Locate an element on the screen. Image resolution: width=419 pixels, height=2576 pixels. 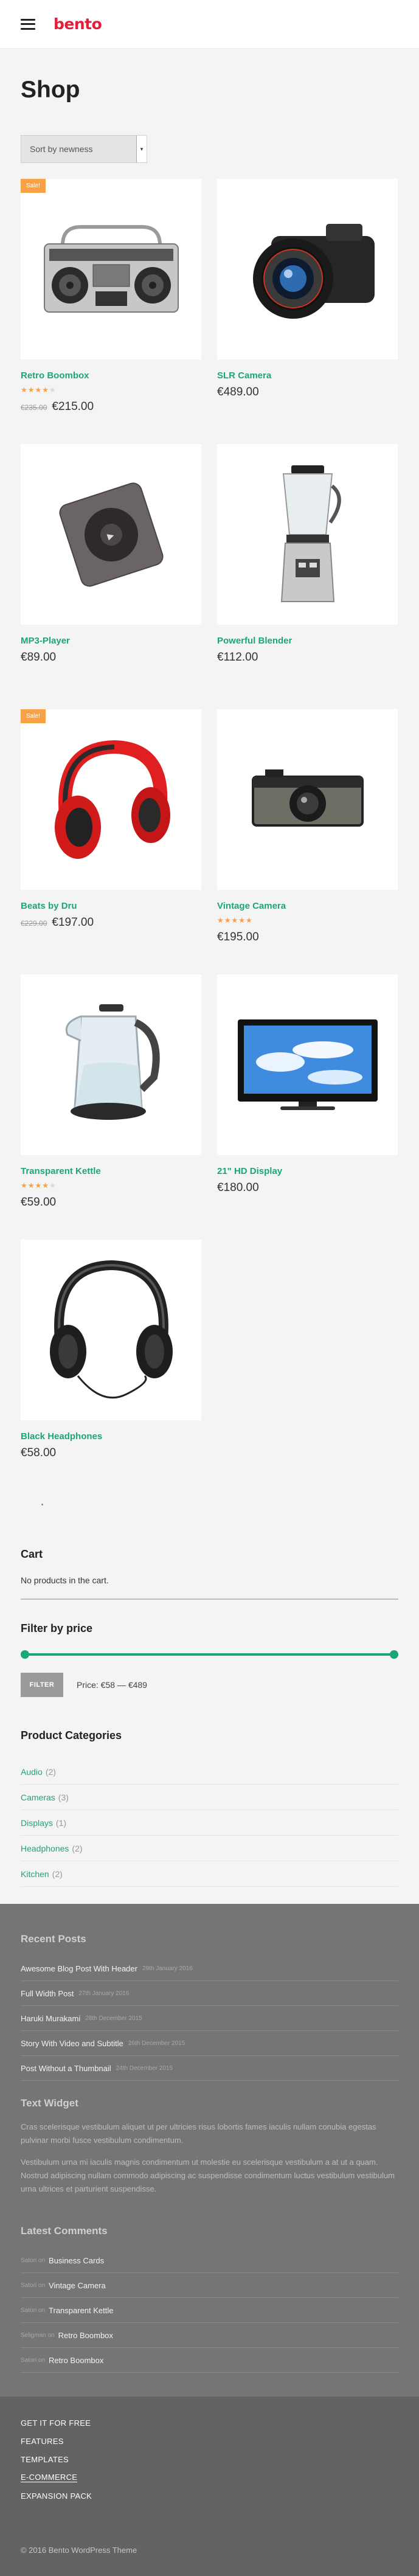
product-price: €89.00 is located at coordinates (111, 657).